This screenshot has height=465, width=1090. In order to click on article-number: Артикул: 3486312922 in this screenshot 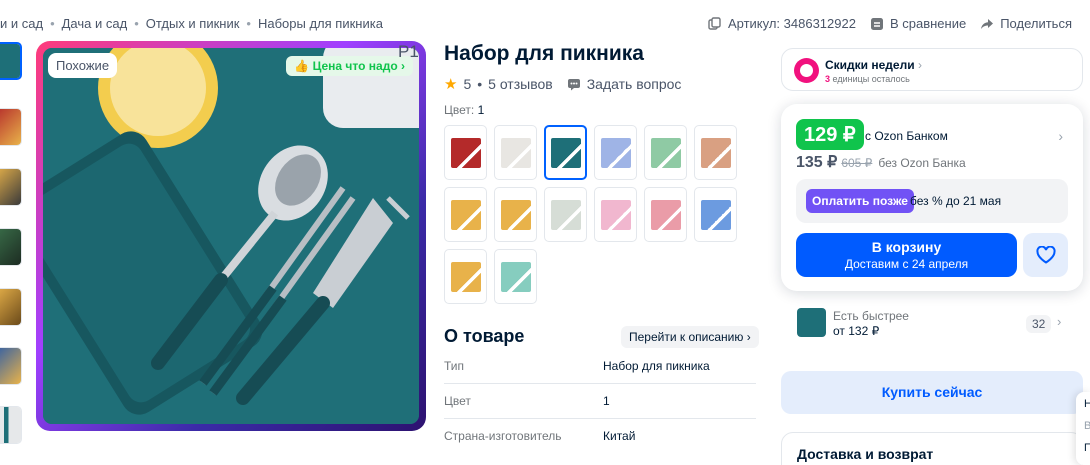, I will do `click(782, 23)`.